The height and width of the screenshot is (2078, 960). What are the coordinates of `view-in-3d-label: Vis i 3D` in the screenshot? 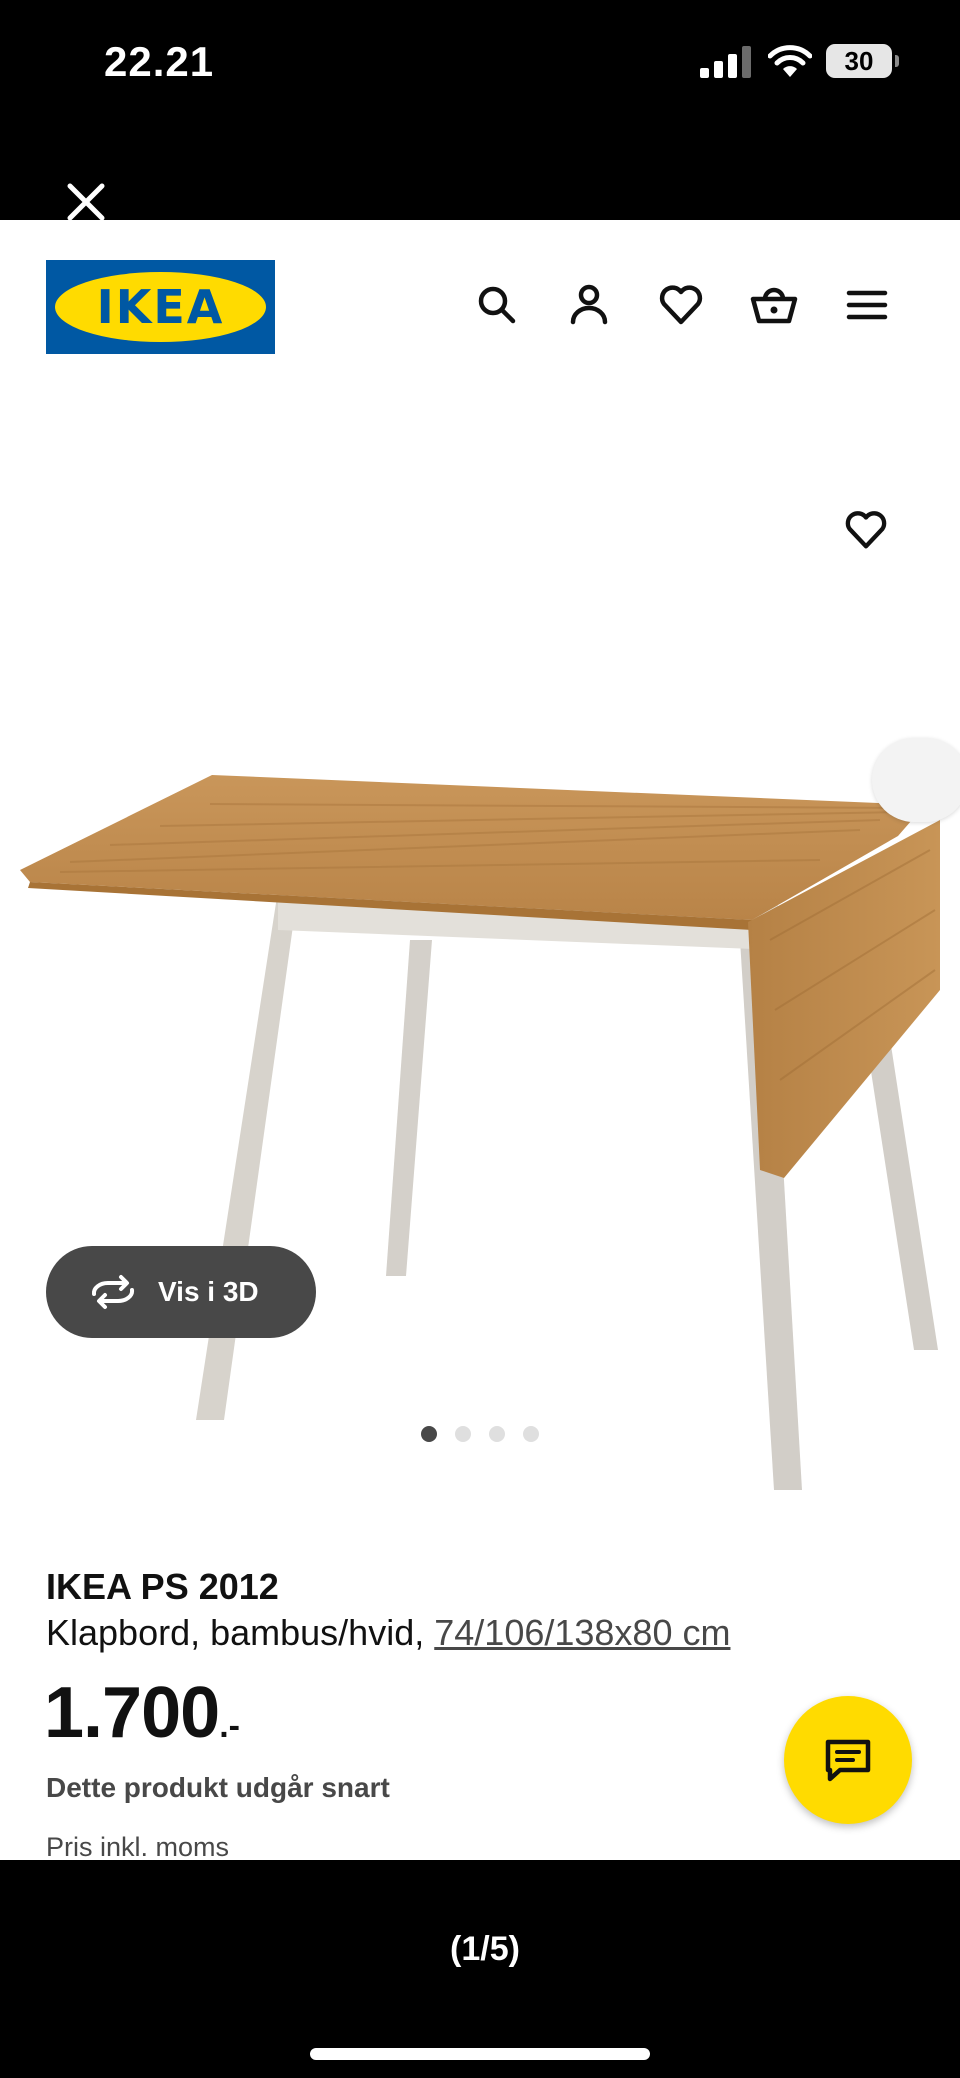 It's located at (208, 1291).